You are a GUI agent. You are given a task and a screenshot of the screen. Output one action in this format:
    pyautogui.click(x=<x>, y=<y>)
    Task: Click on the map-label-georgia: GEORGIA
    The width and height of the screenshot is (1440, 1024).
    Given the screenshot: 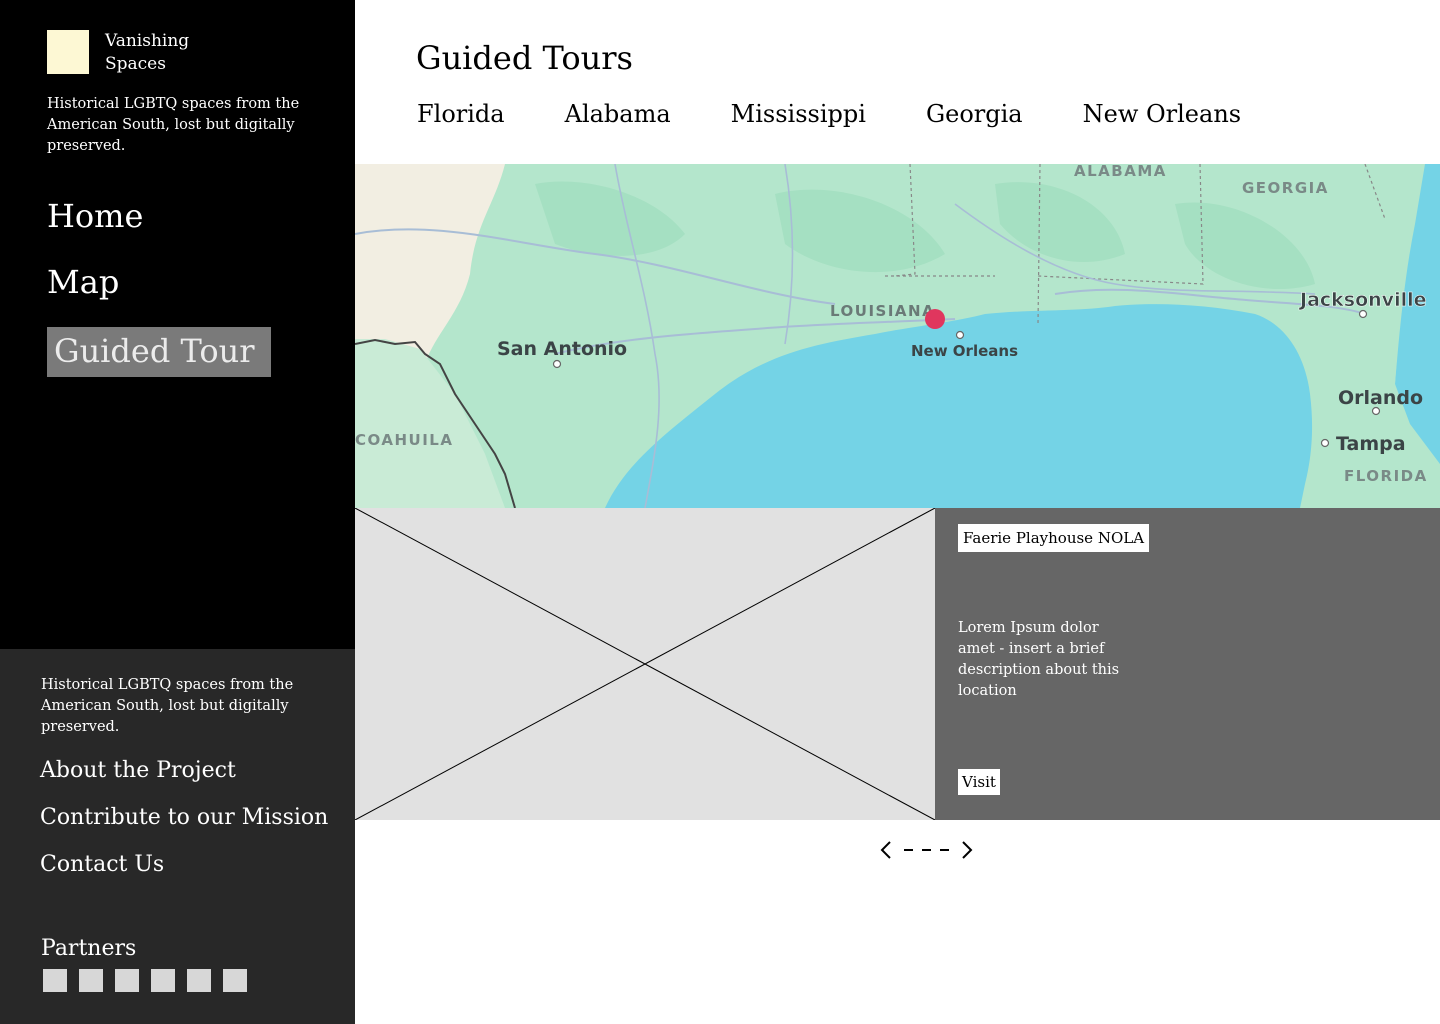 What is the action you would take?
    pyautogui.click(x=1285, y=188)
    